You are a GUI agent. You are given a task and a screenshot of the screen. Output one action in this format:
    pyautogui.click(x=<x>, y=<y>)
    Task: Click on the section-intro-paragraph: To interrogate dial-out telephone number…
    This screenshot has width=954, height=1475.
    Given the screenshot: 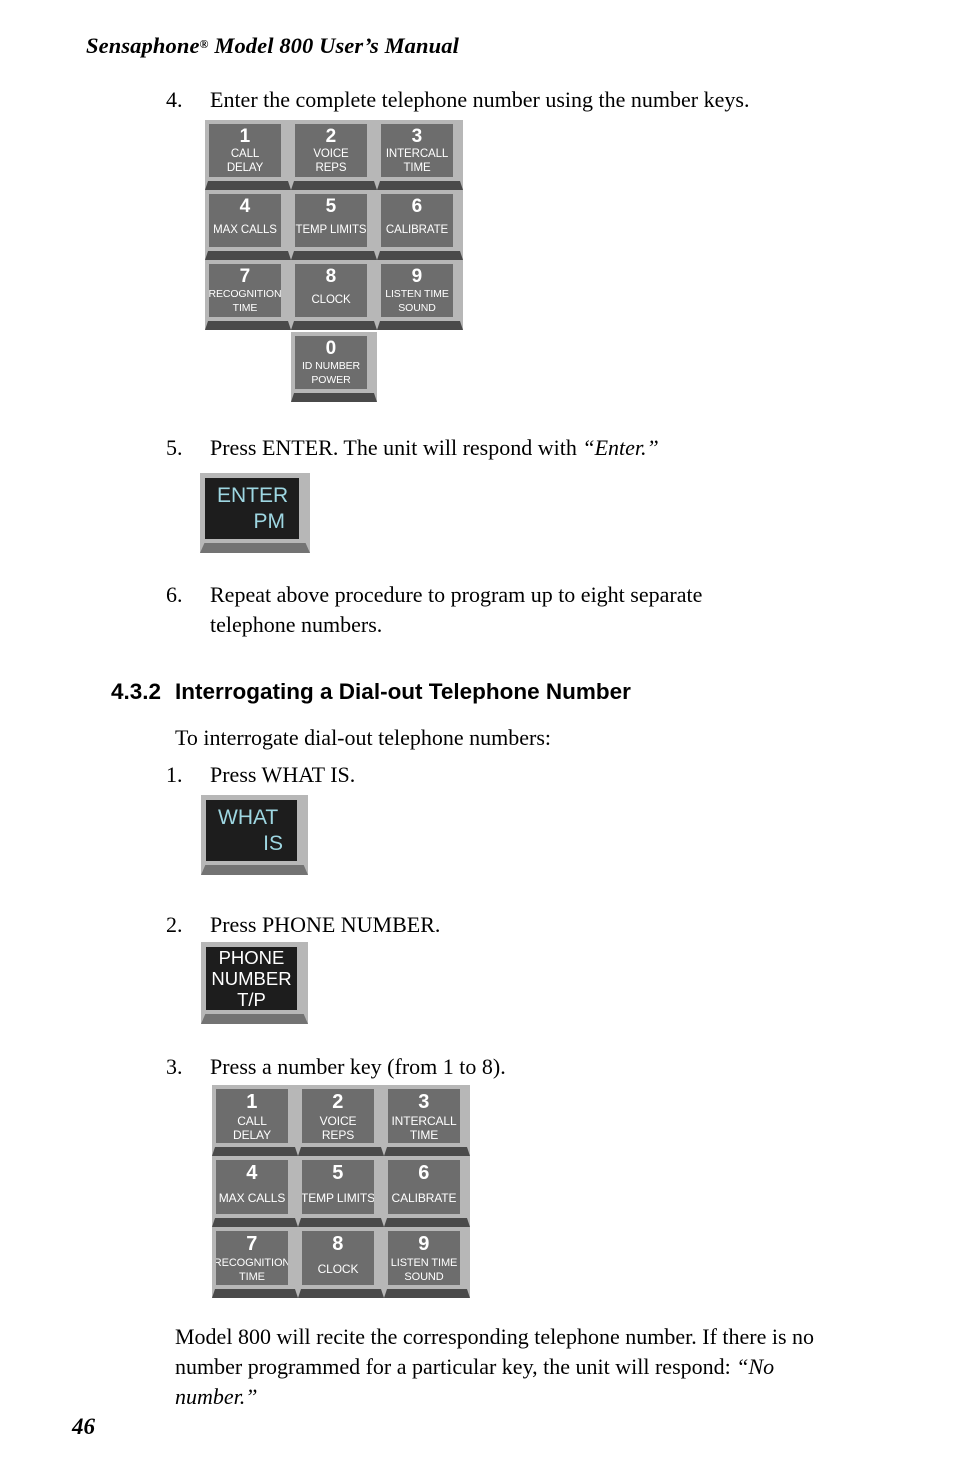 What is the action you would take?
    pyautogui.click(x=363, y=737)
    